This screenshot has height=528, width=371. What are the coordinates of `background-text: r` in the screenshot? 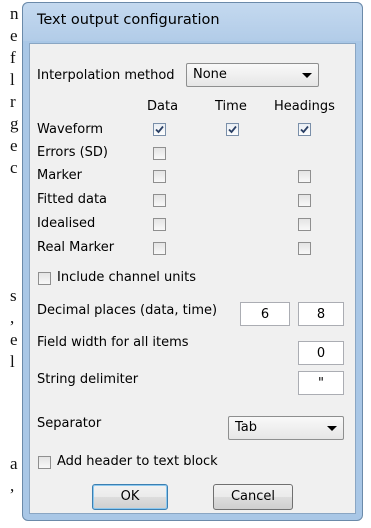 It's located at (13, 101).